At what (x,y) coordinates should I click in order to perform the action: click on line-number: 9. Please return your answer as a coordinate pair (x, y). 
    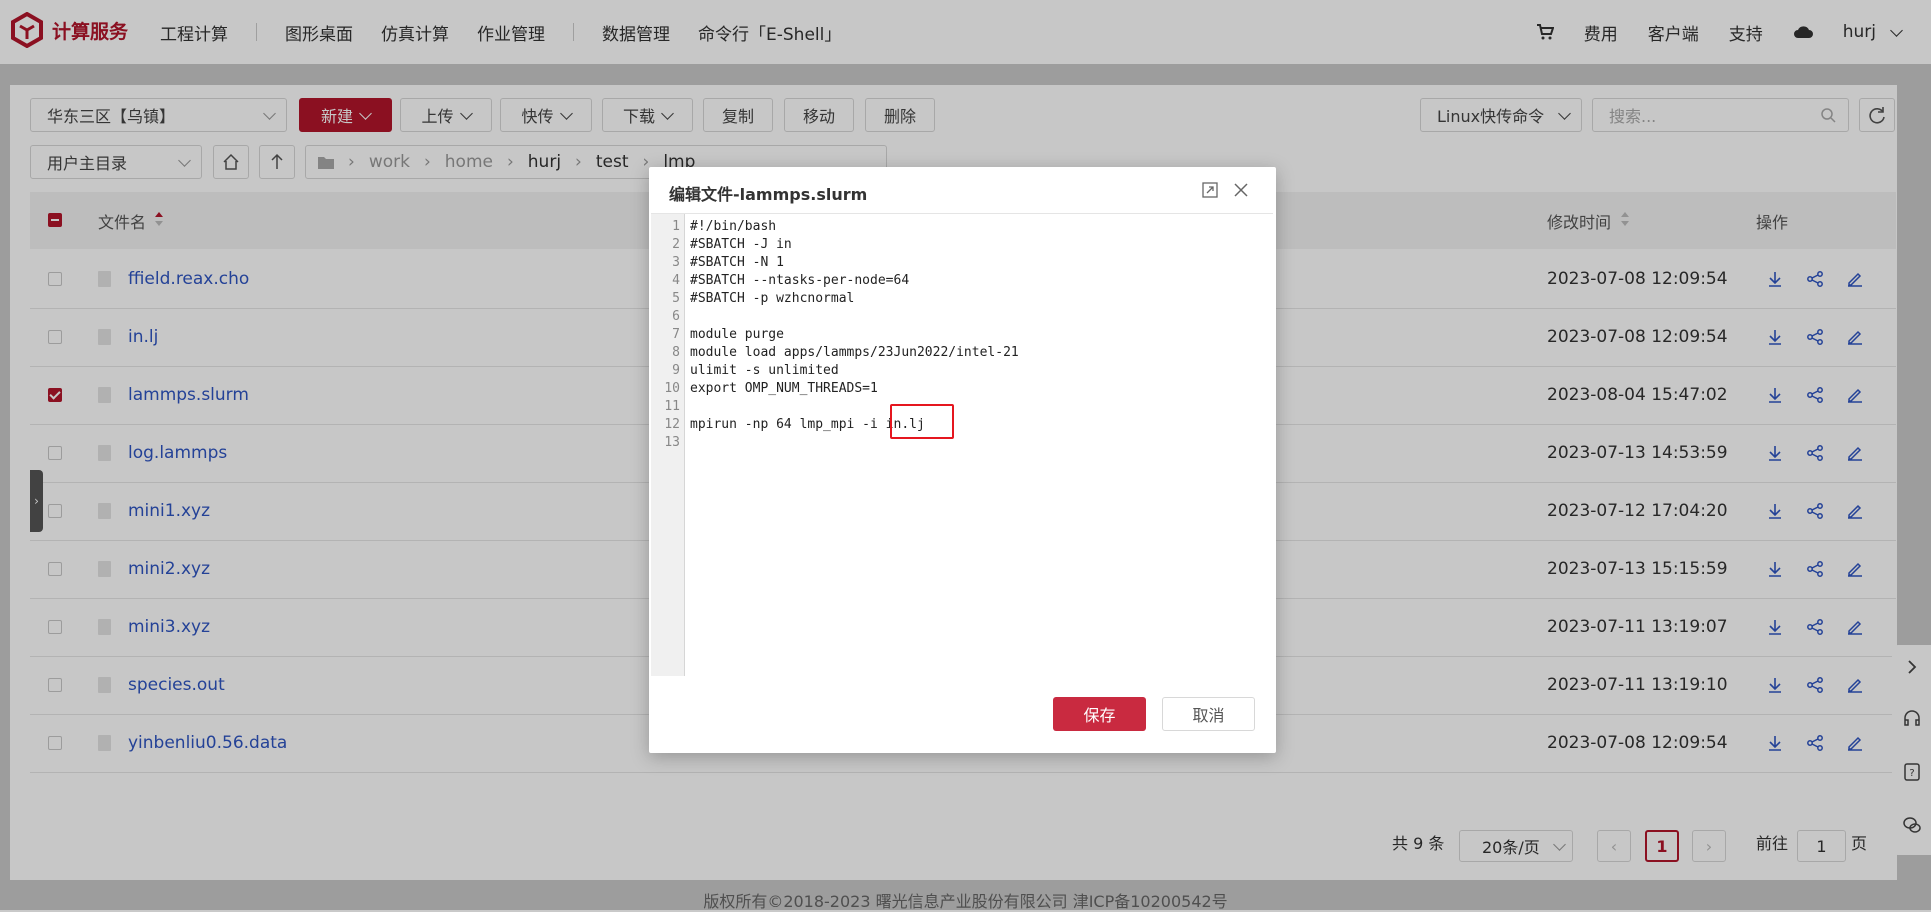
    Looking at the image, I should click on (676, 370).